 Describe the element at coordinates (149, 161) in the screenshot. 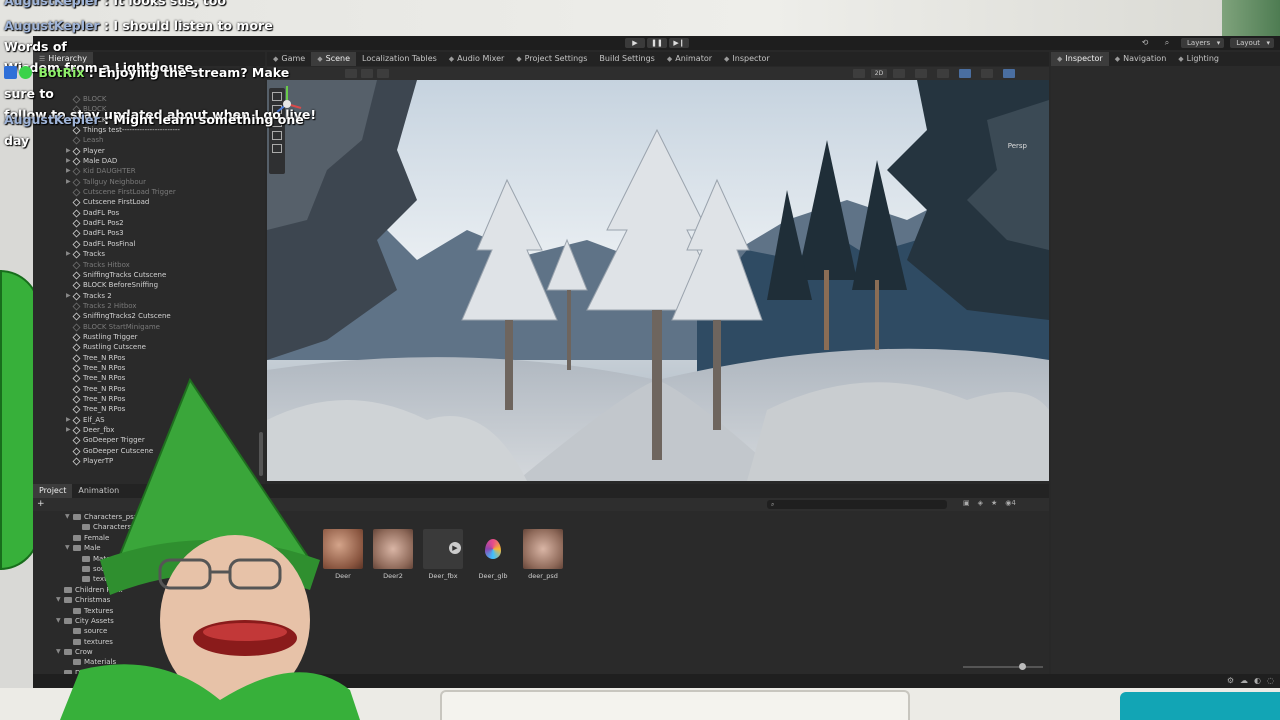

I see `hierarchy-item: ▶ Male DAD` at that location.